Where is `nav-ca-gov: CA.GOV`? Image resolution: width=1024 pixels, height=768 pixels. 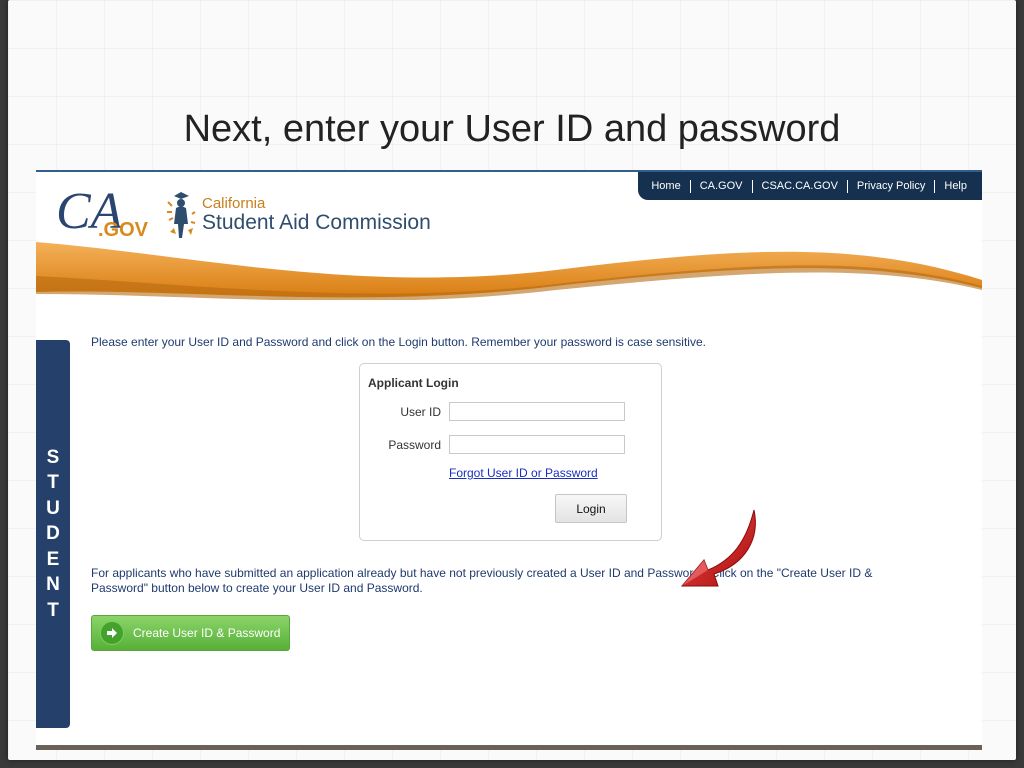 nav-ca-gov: CA.GOV is located at coordinates (721, 186).